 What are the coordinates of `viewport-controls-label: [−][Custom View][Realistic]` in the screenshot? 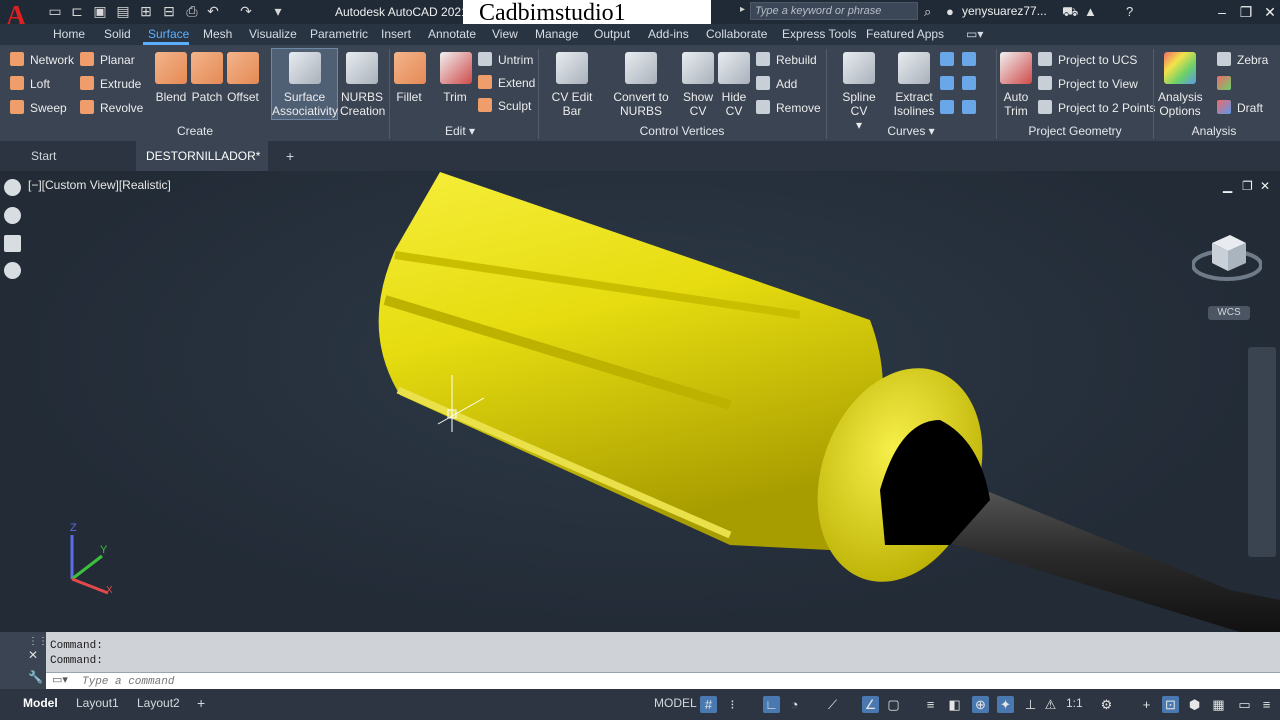 It's located at (99, 185).